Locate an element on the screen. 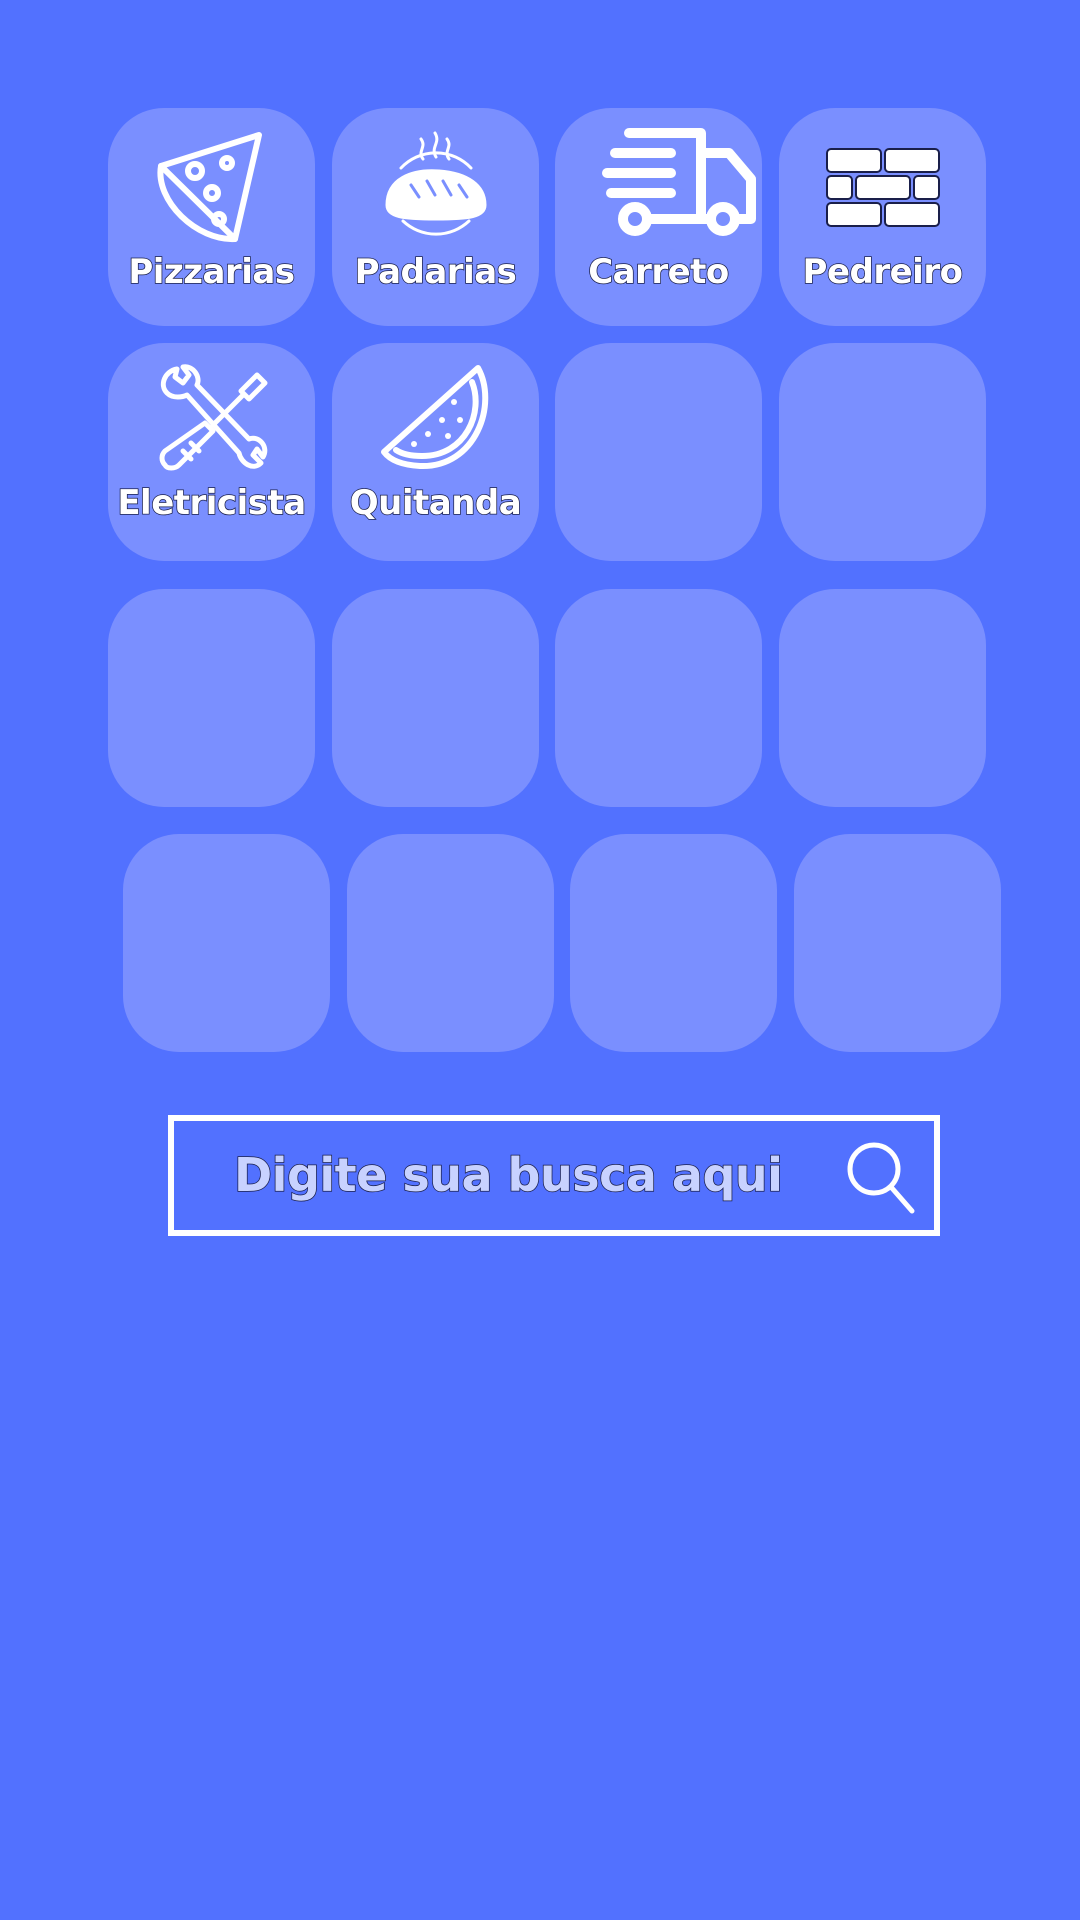  category-tile-pedreiro: Pedreiro is located at coordinates (882, 217).